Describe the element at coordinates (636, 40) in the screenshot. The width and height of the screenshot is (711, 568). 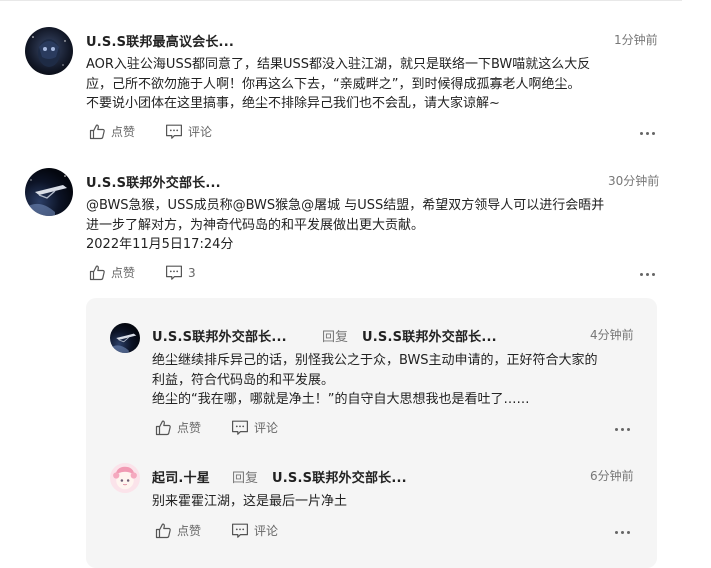
I see `comment-time: 1分钟前` at that location.